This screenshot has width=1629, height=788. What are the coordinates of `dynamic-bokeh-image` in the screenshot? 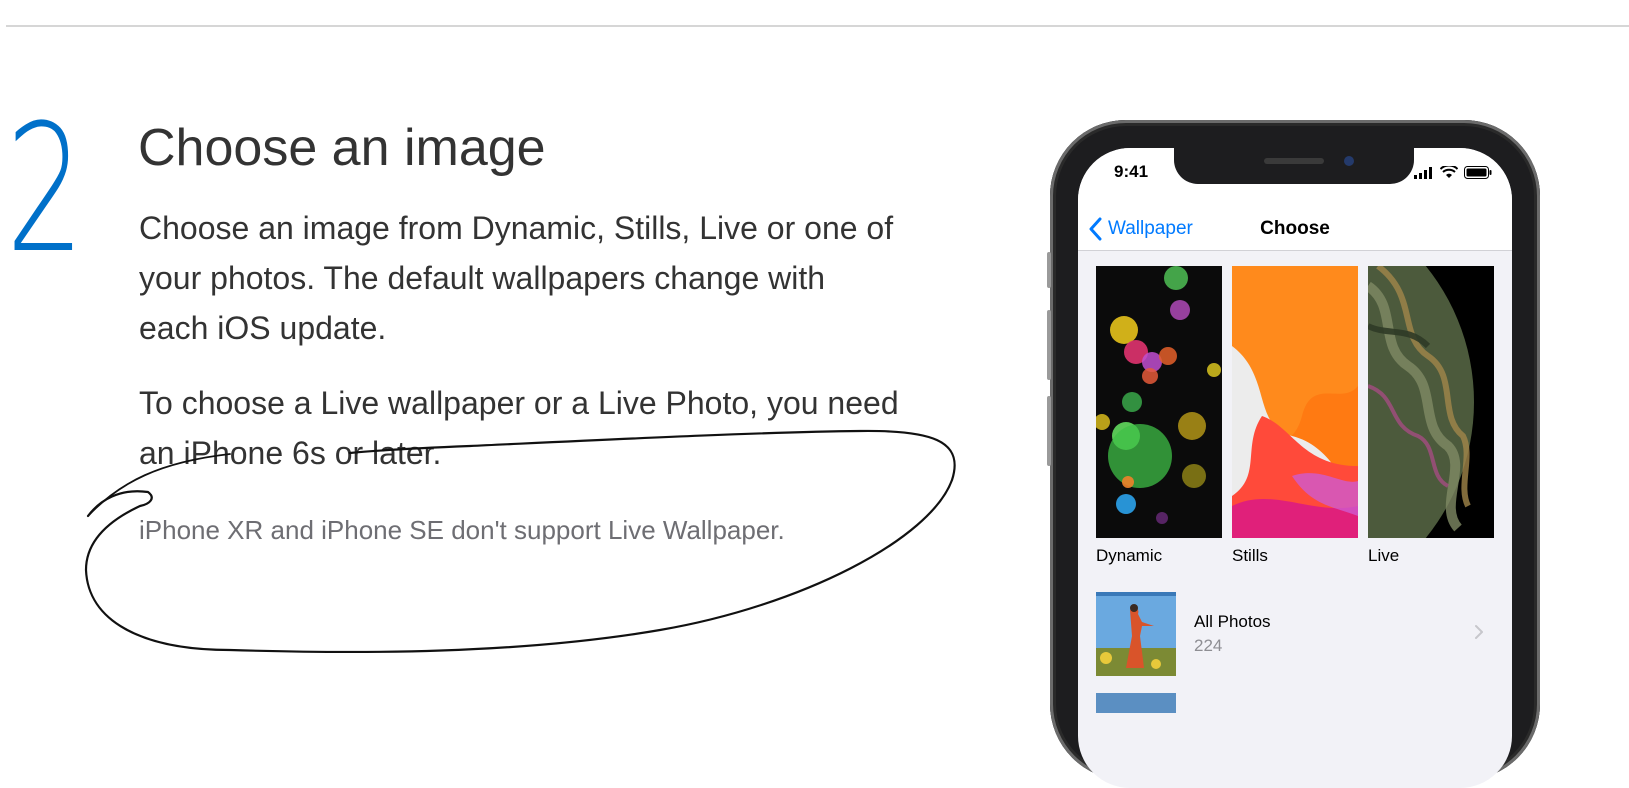 It's located at (1158, 395).